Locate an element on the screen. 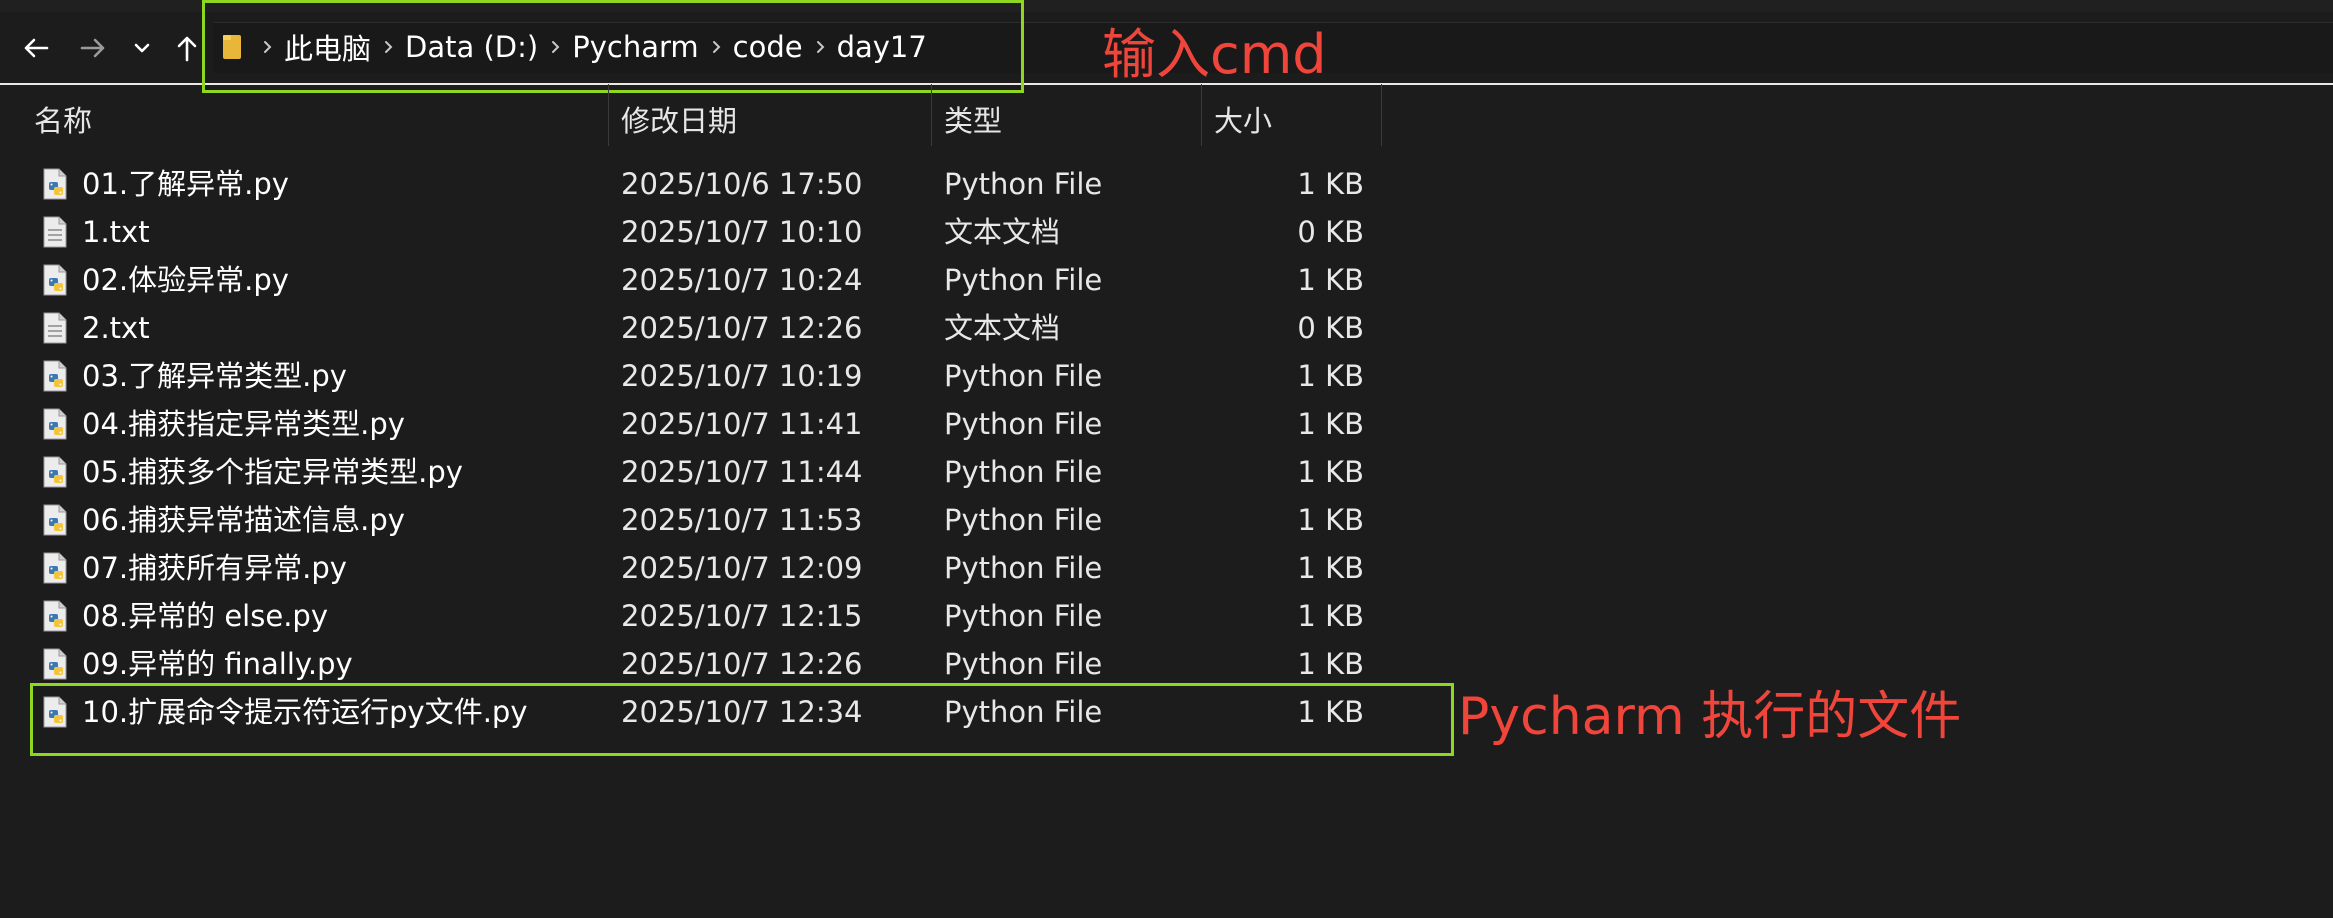 The height and width of the screenshot is (918, 2333). file-name: 06.捕获异常描述信息.py is located at coordinates (243, 520).